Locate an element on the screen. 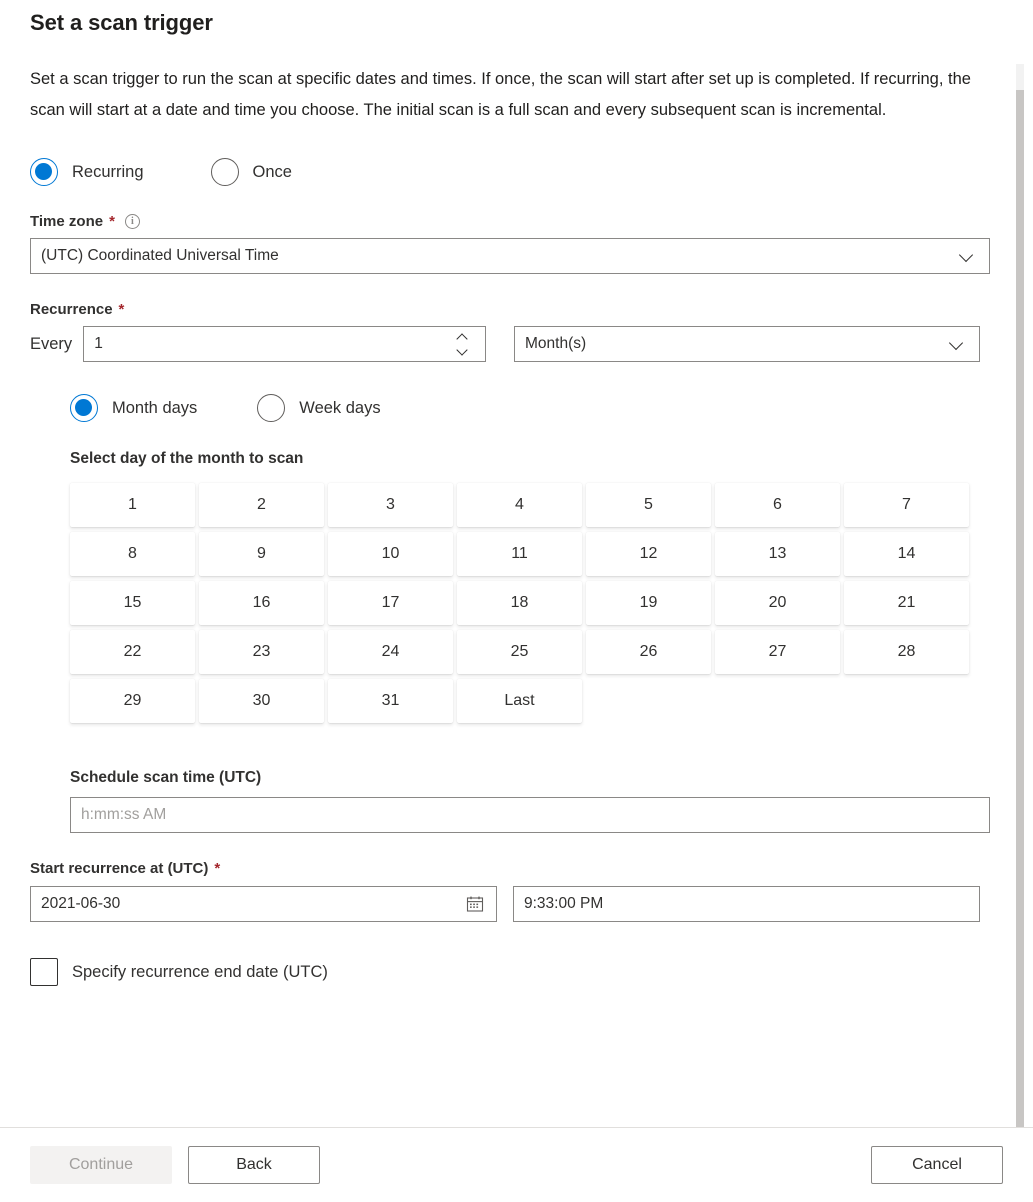  day-cell: 5 is located at coordinates (648, 505).